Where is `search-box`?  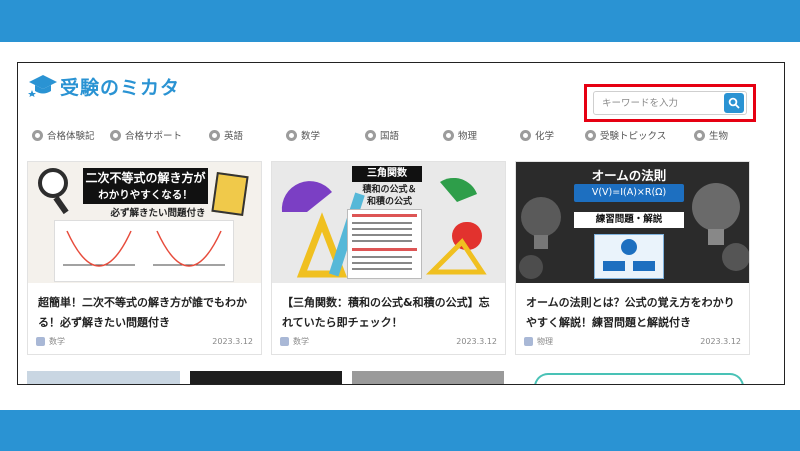
search-box is located at coordinates (670, 103).